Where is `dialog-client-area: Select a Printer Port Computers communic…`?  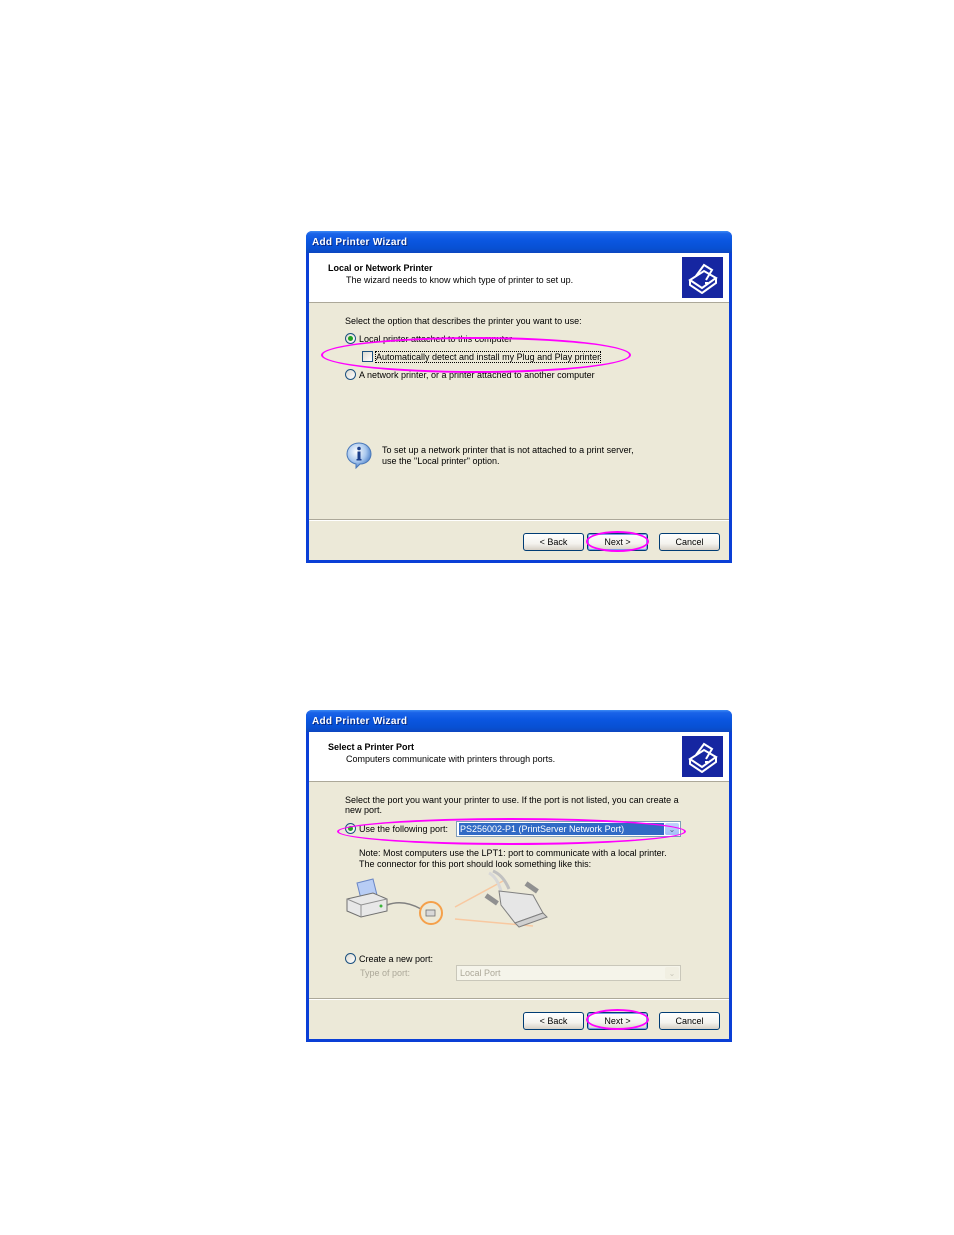
dialog-client-area: Select a Printer Port Computers communic… is located at coordinates (519, 885).